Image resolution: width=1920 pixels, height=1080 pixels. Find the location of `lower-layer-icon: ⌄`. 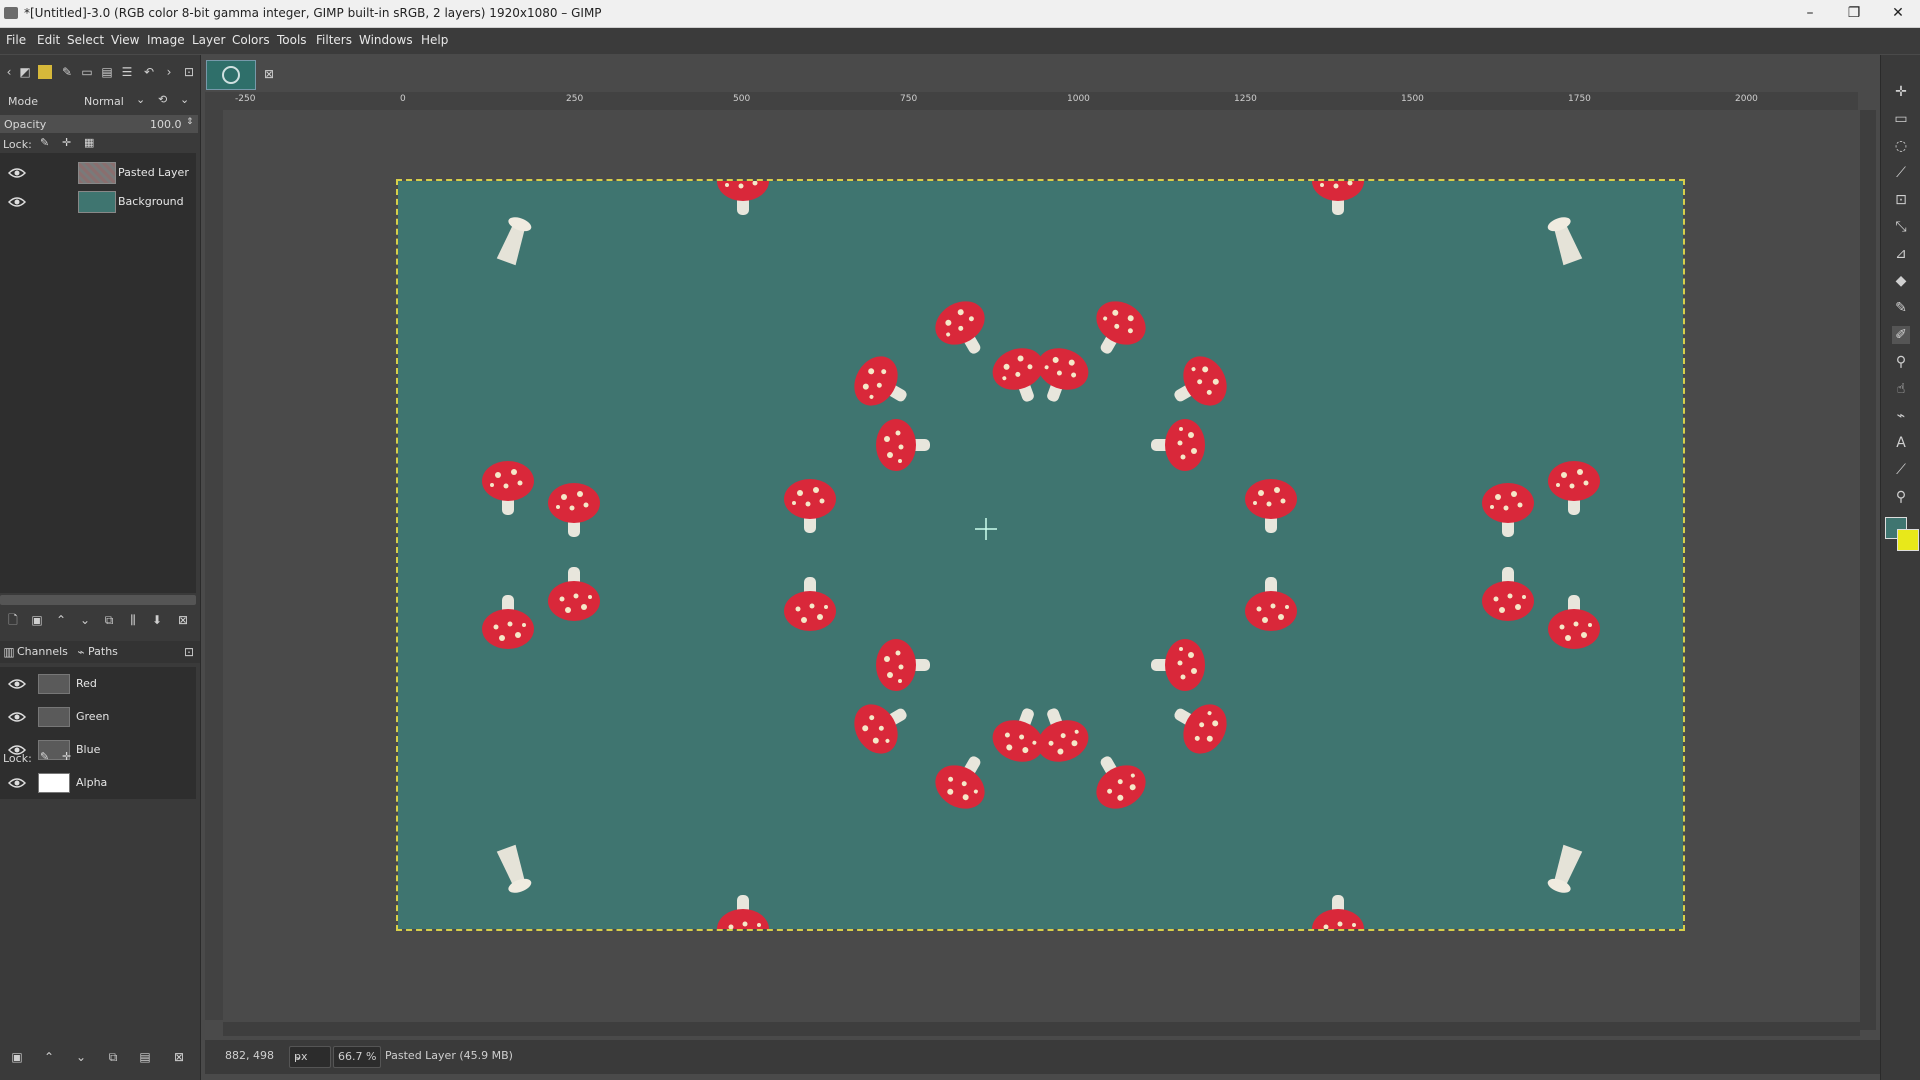

lower-layer-icon: ⌄ is located at coordinates (85, 620).